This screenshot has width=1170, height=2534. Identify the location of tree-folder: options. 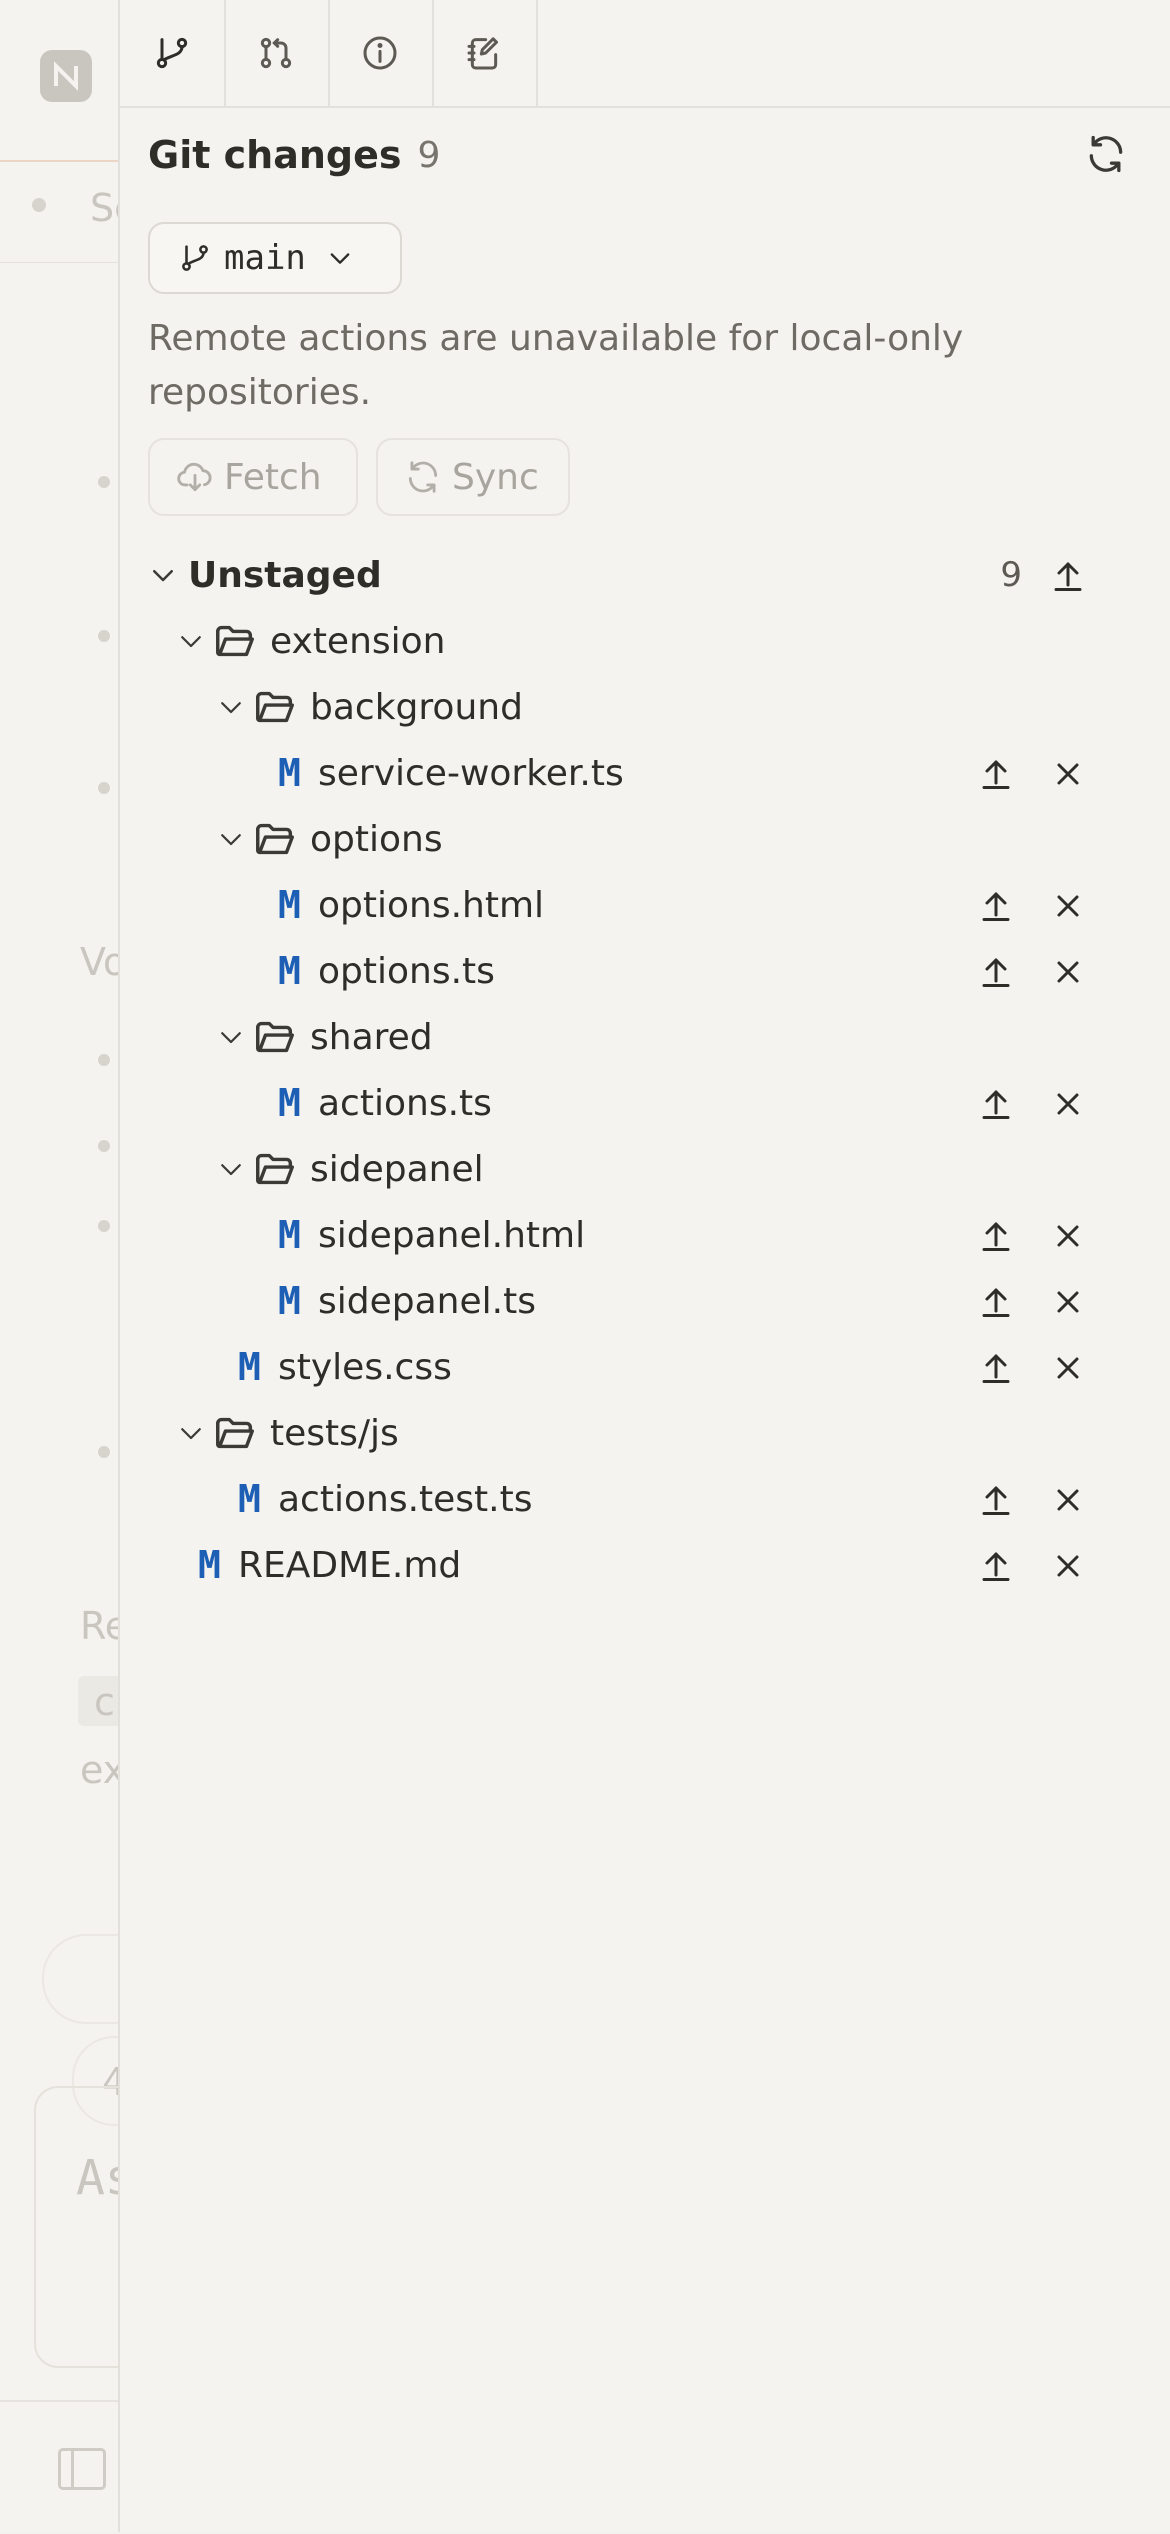
(329, 839).